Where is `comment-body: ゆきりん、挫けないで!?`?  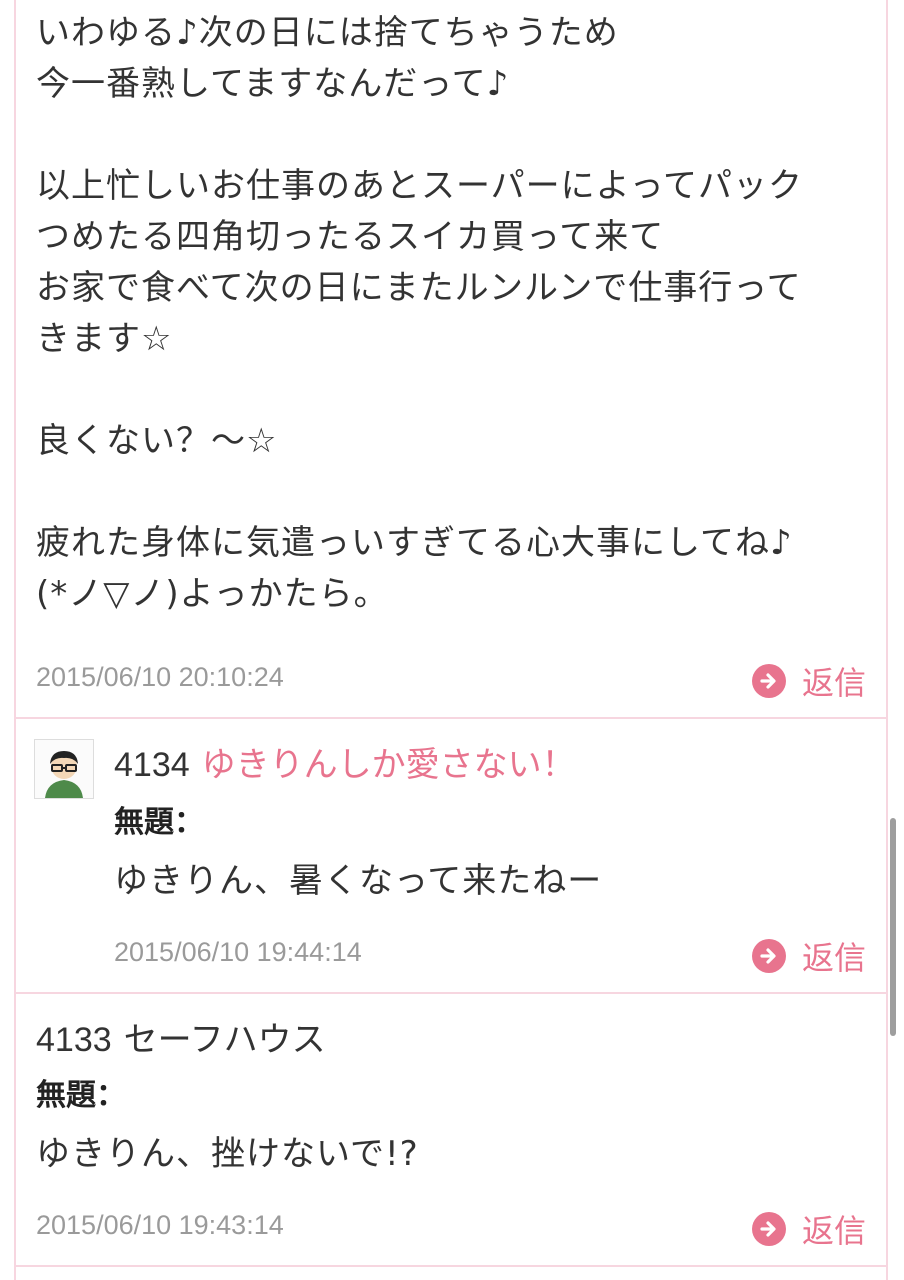
comment-body: ゆきりん、挫けないで!? is located at coordinates (227, 1154).